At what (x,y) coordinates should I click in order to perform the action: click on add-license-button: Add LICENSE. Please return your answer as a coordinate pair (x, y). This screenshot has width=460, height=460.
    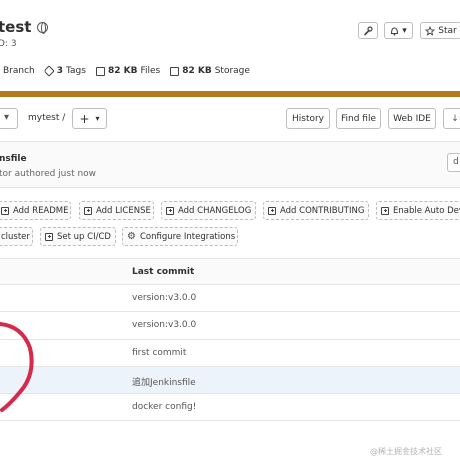
    Looking at the image, I should click on (116, 210).